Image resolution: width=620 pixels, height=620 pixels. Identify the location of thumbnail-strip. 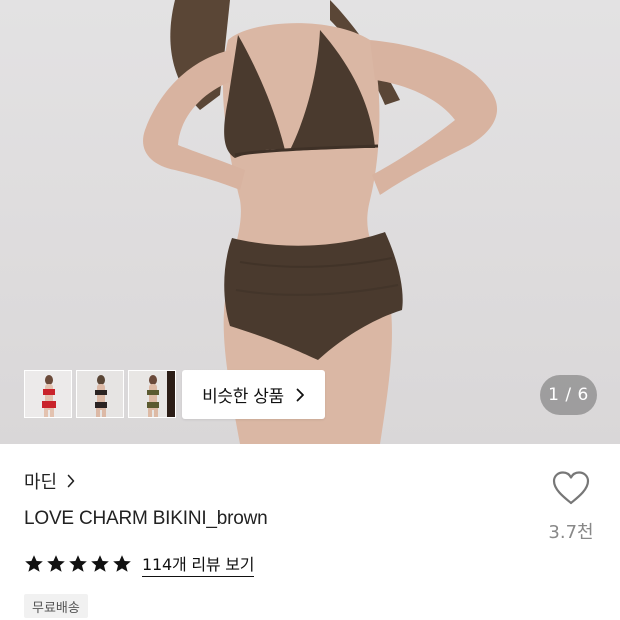
(100, 395).